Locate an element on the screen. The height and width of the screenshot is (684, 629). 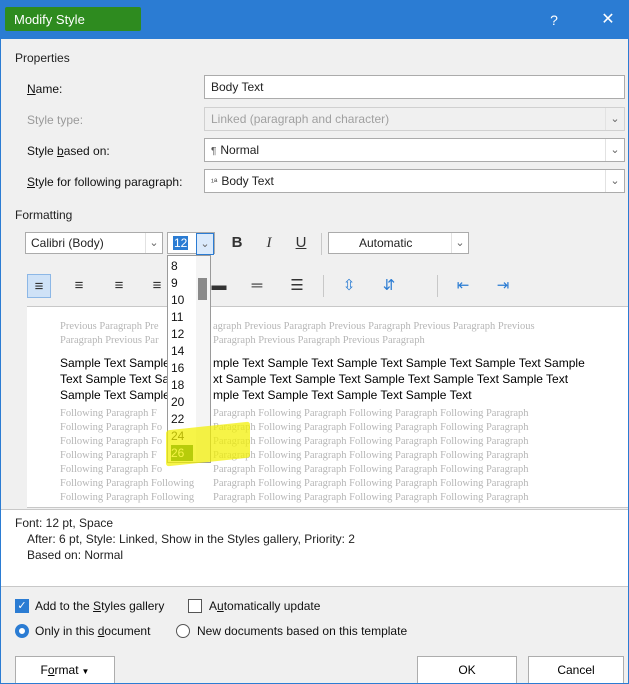
size-option: 10 is located at coordinates (182, 300).